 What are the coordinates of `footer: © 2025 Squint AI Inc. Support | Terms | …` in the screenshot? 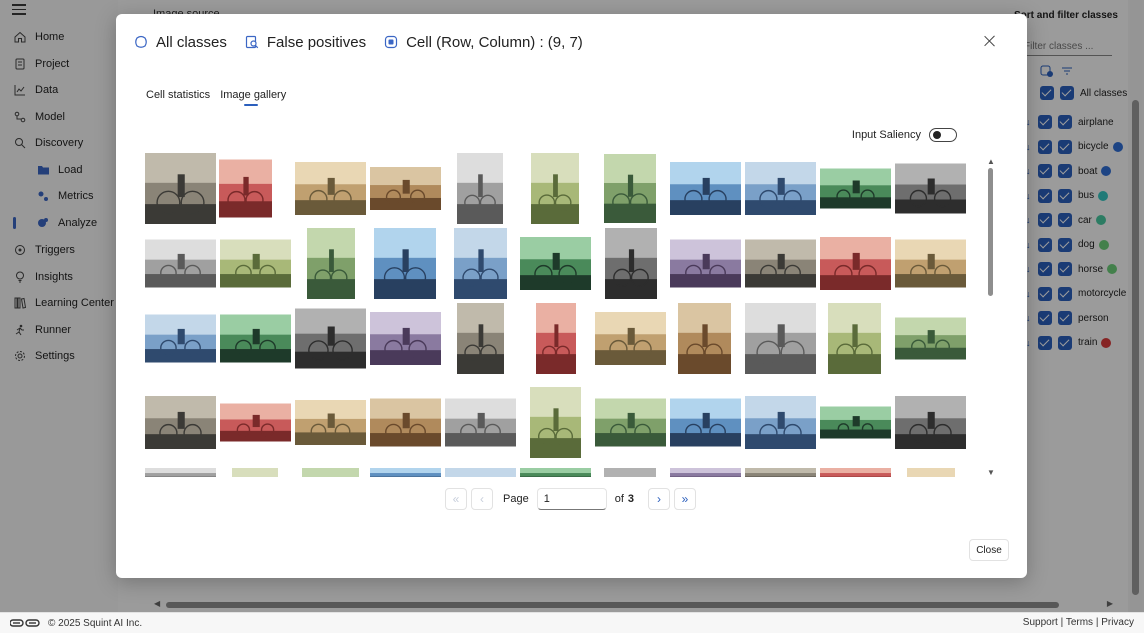 It's located at (572, 622).